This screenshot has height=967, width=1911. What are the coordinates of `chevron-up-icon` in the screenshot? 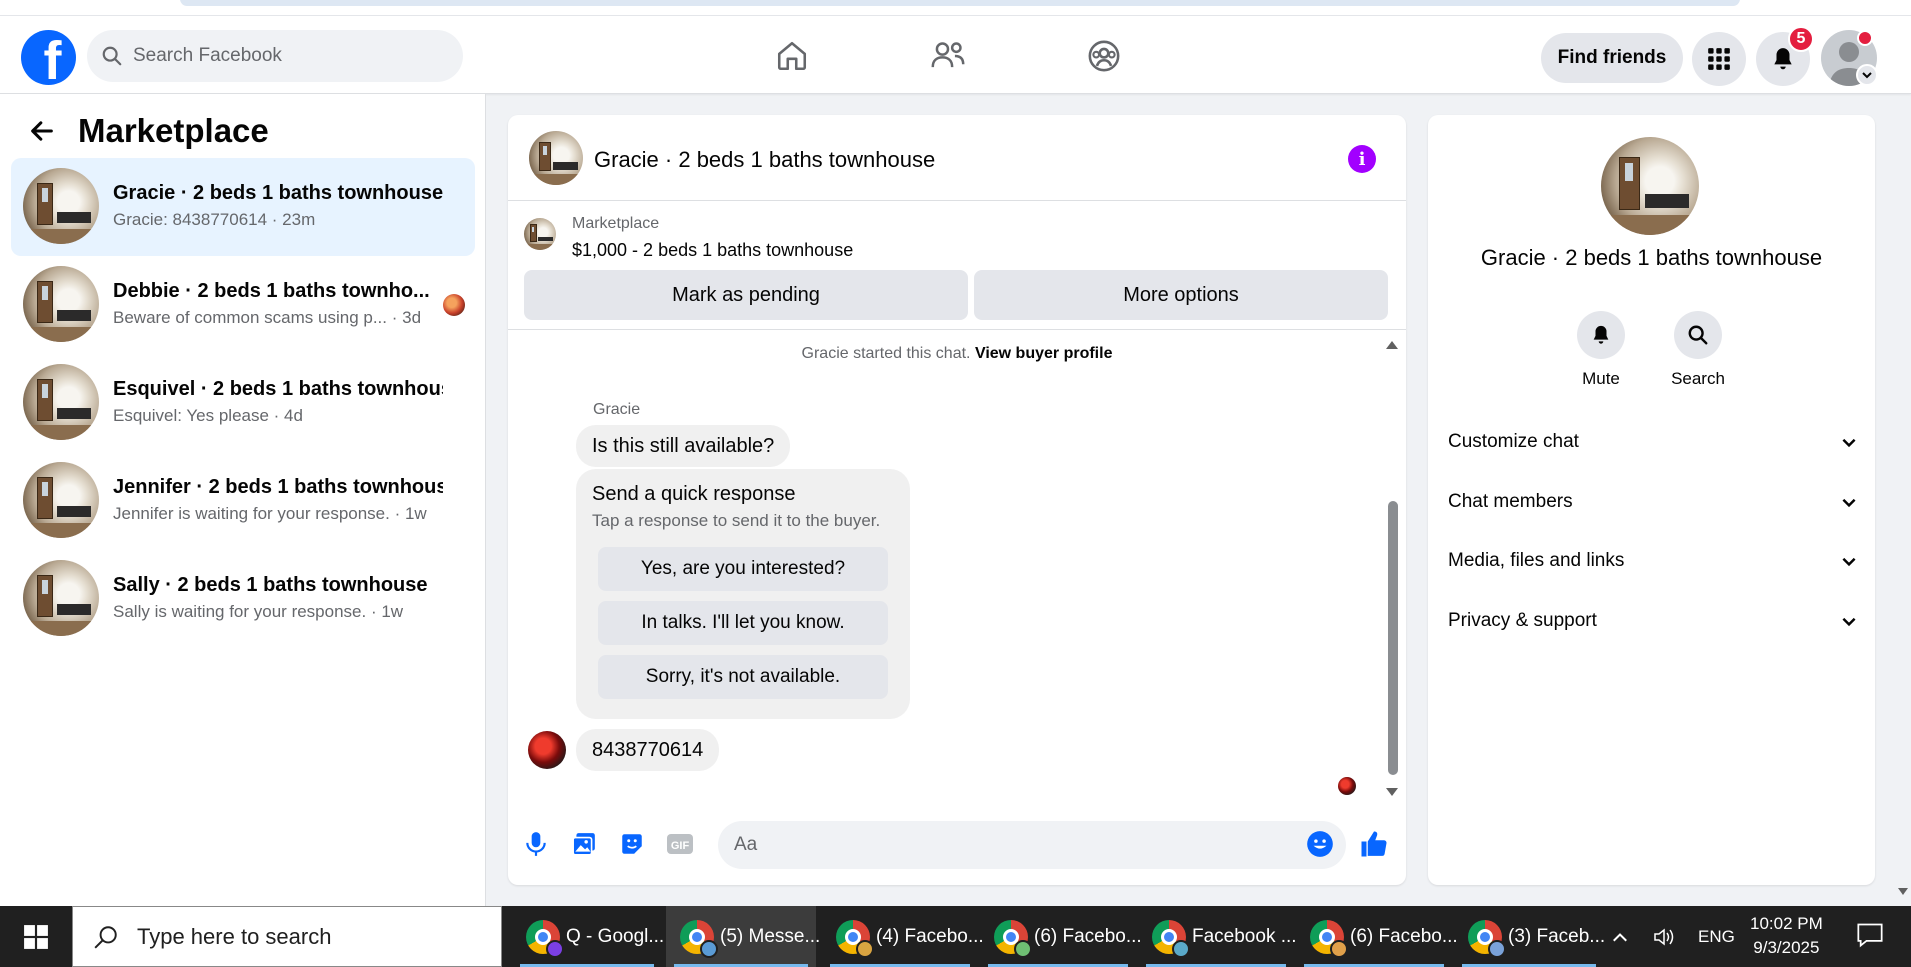 It's located at (1620, 937).